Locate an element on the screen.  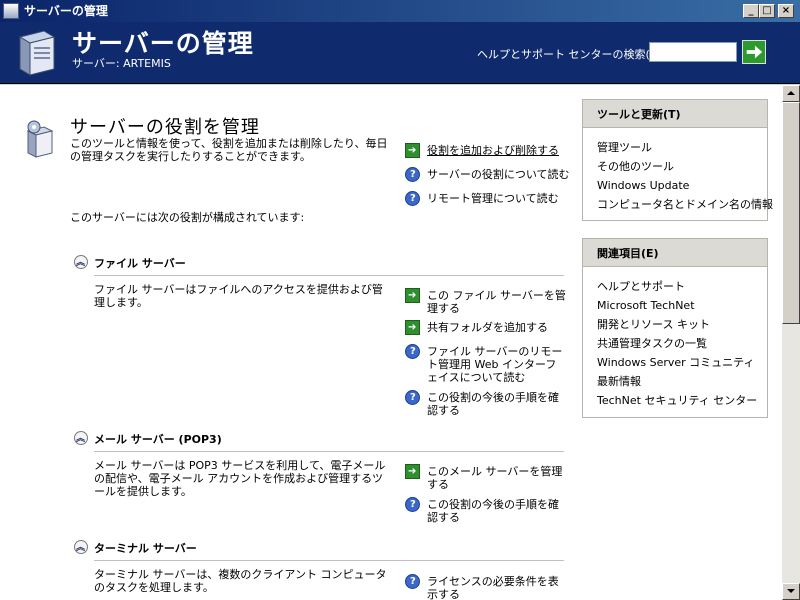
app-icon is located at coordinates (11, 11).